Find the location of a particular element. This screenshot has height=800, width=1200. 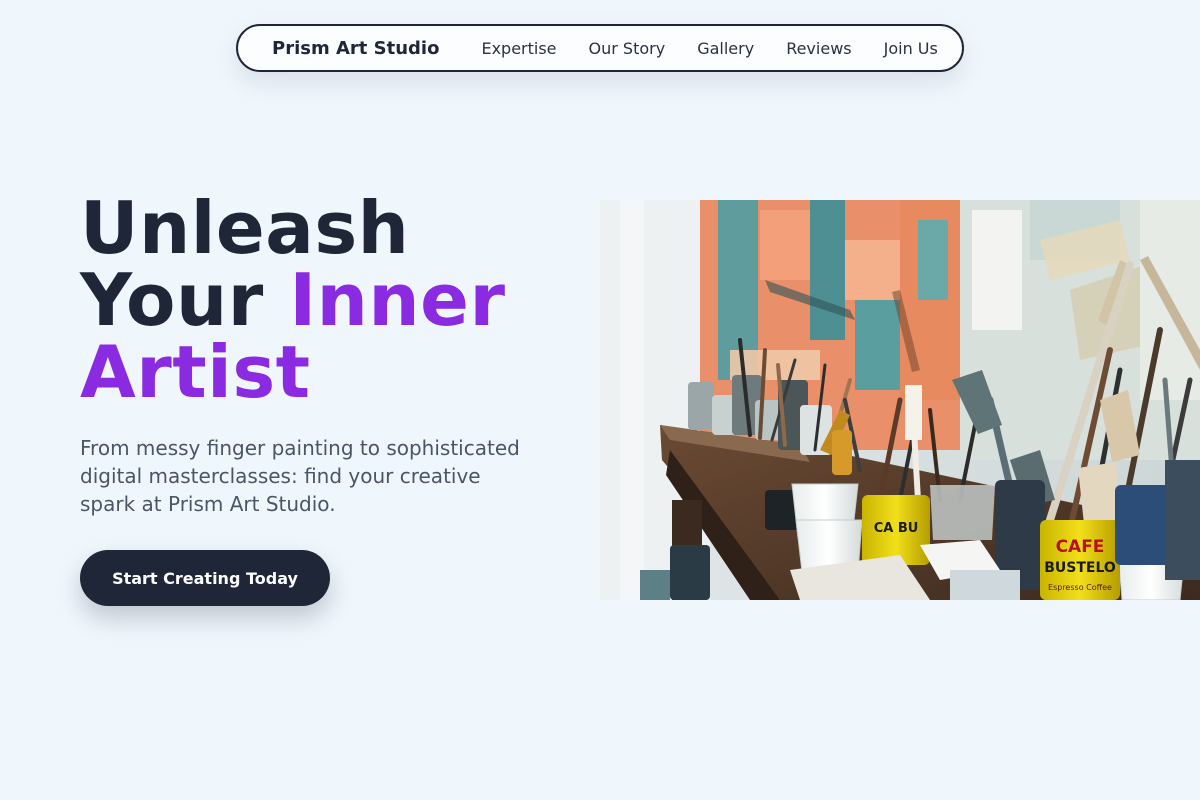

hero-title-line-2-accent: Inner is located at coordinates (397, 300).